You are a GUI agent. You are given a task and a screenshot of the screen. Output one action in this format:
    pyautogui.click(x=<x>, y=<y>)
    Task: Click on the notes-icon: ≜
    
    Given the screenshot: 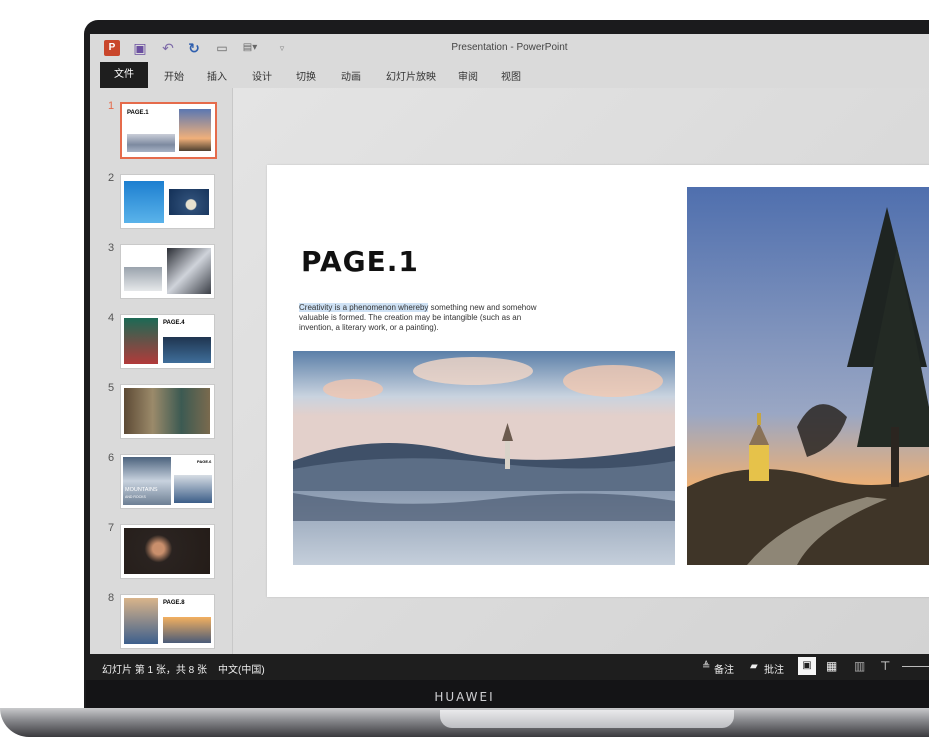 What is the action you would take?
    pyautogui.click(x=706, y=666)
    